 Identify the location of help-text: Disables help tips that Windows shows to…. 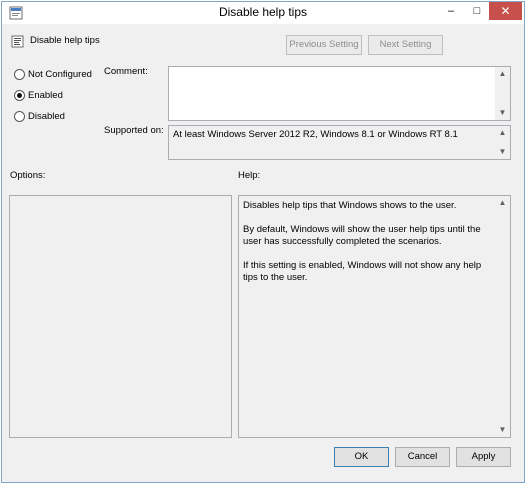
(367, 248).